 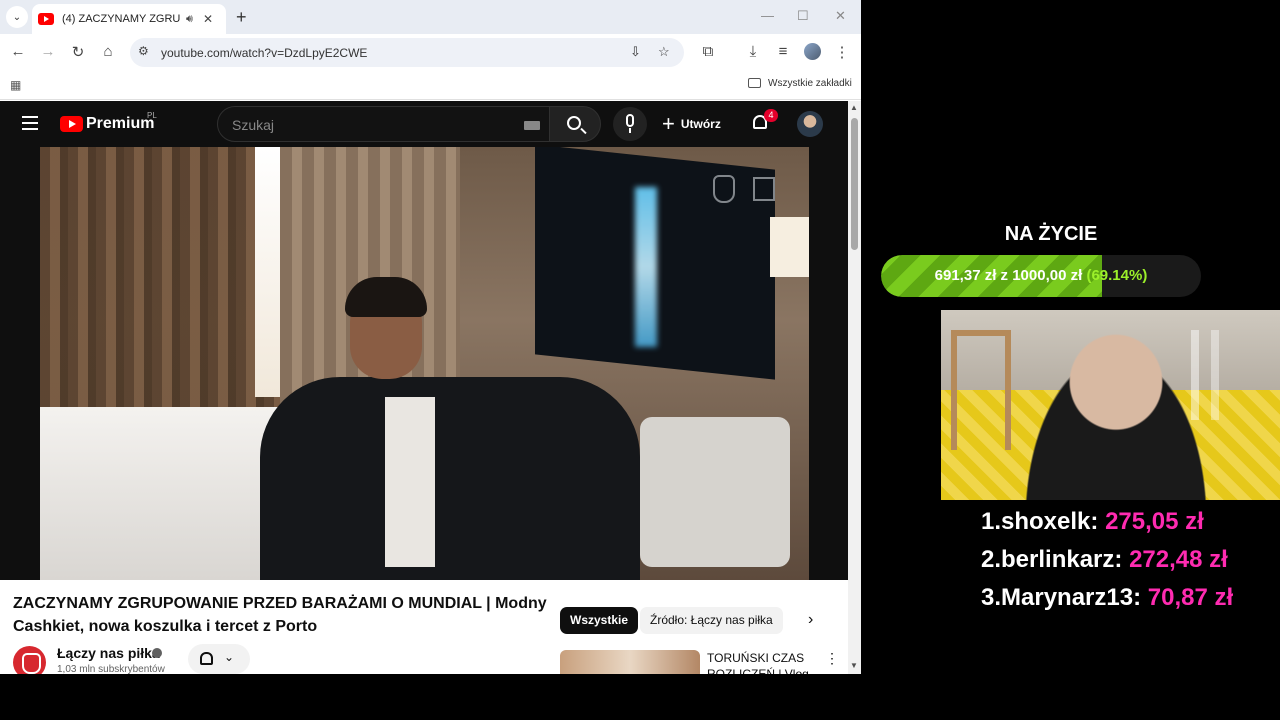 I want to click on youtube-logo-icon, so click(x=71, y=124).